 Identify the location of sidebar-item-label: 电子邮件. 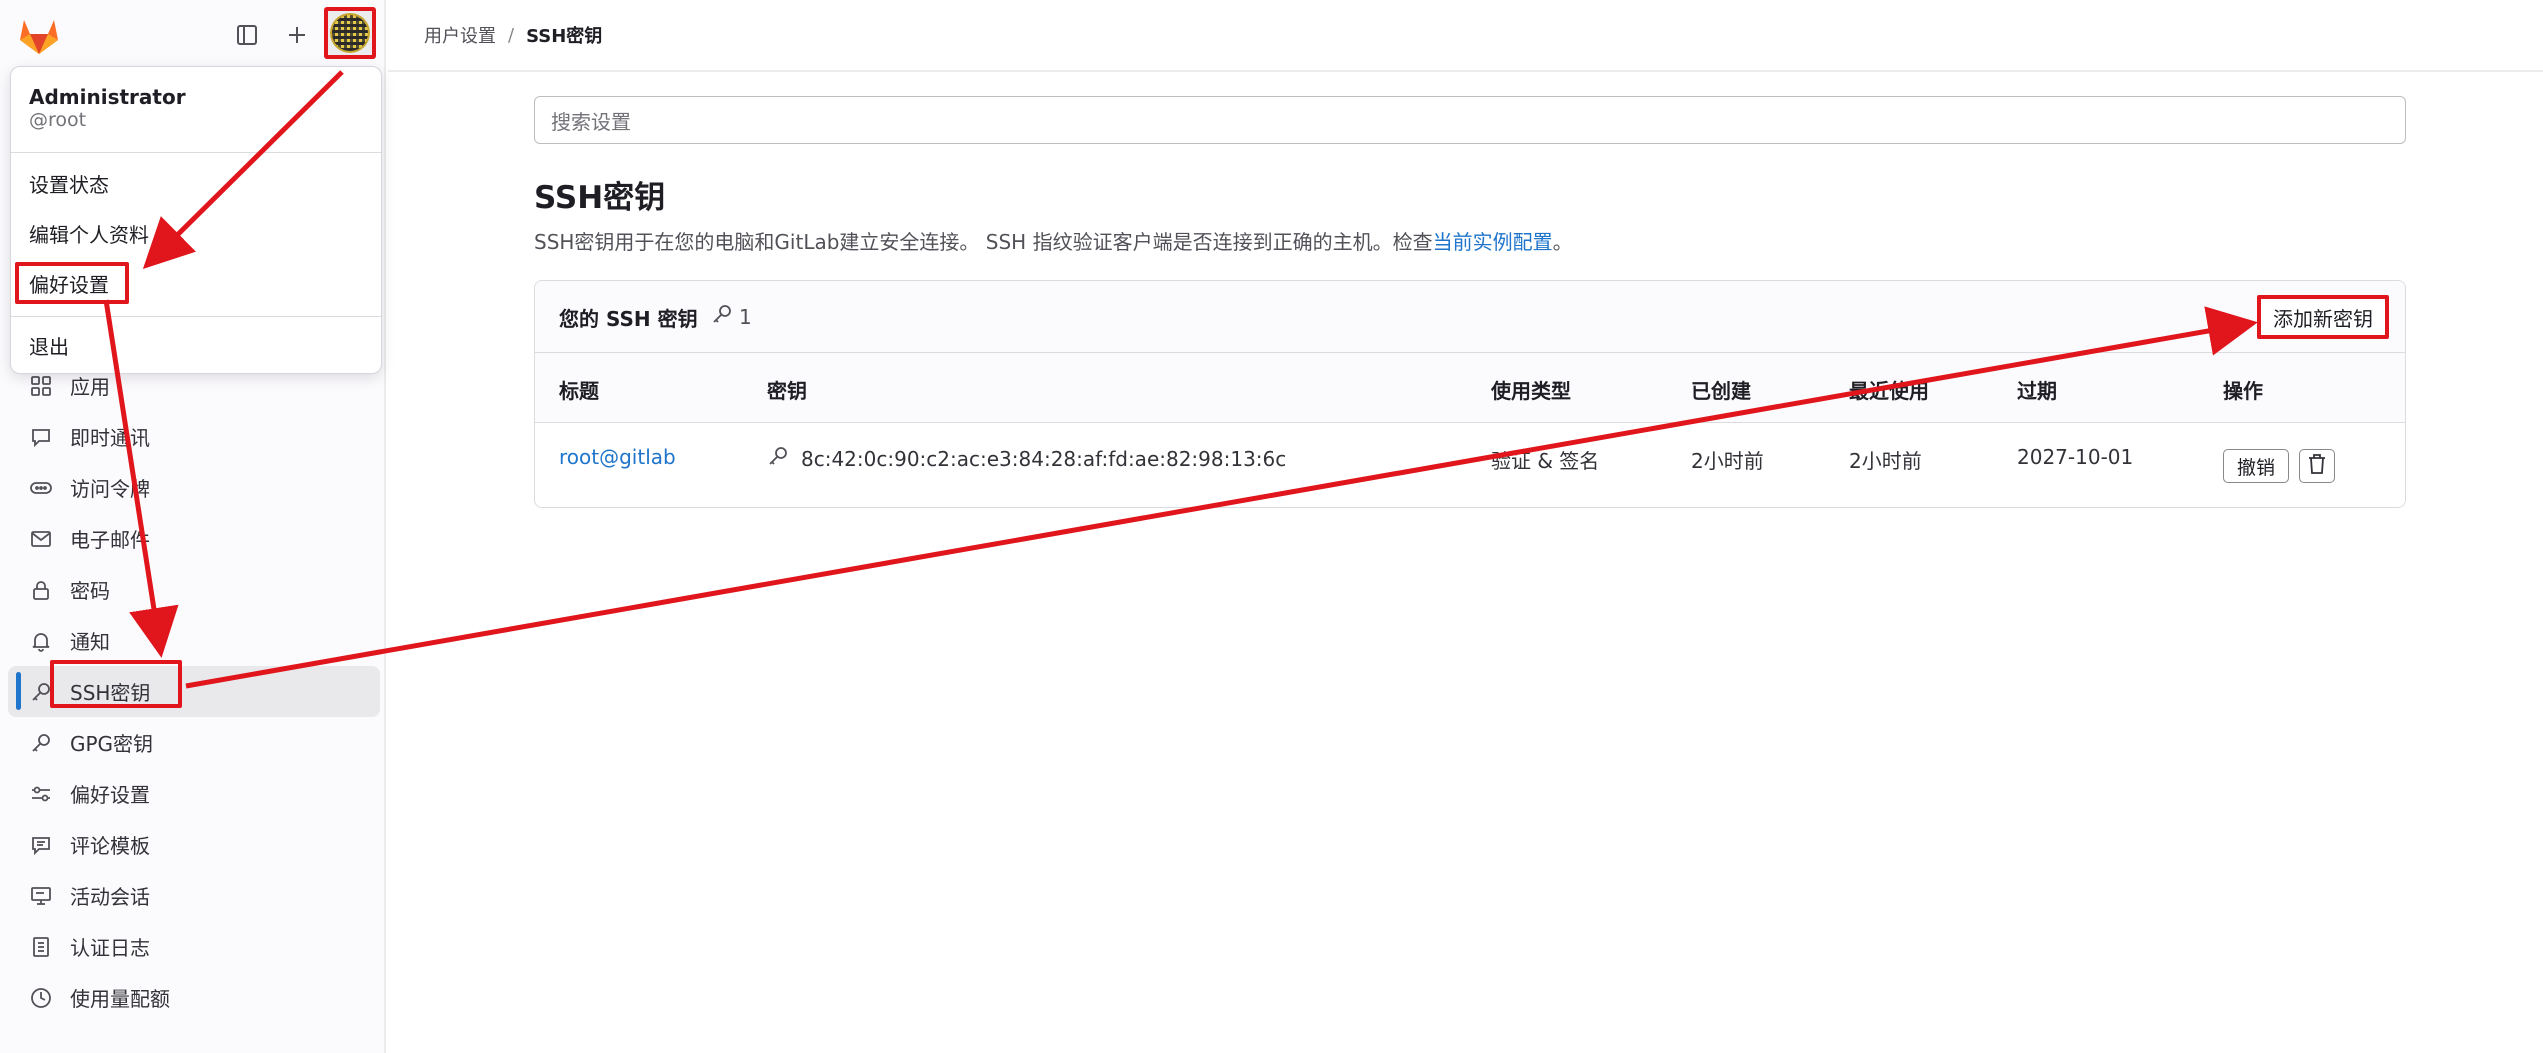
(110, 540).